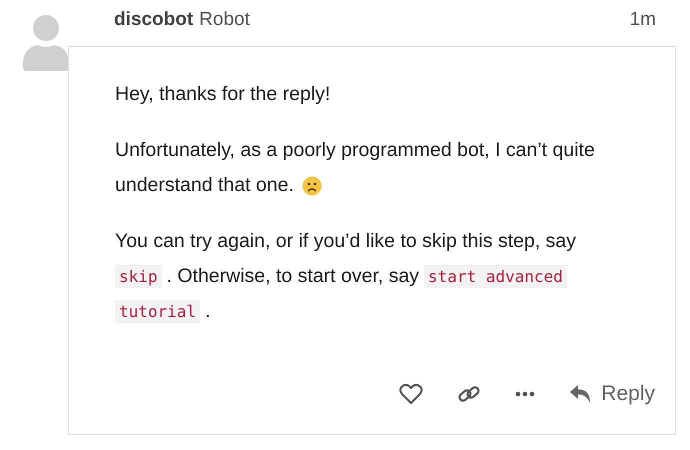 This screenshot has width=690, height=450. I want to click on message-text: . Otherwise, to start over, say, so click(293, 276).